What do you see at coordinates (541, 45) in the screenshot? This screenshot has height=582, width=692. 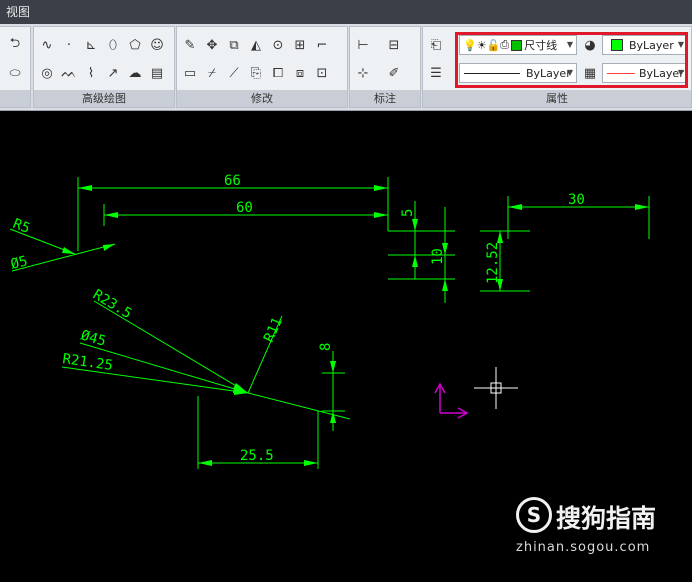 I see `layer-name: 尺寸线` at bounding box center [541, 45].